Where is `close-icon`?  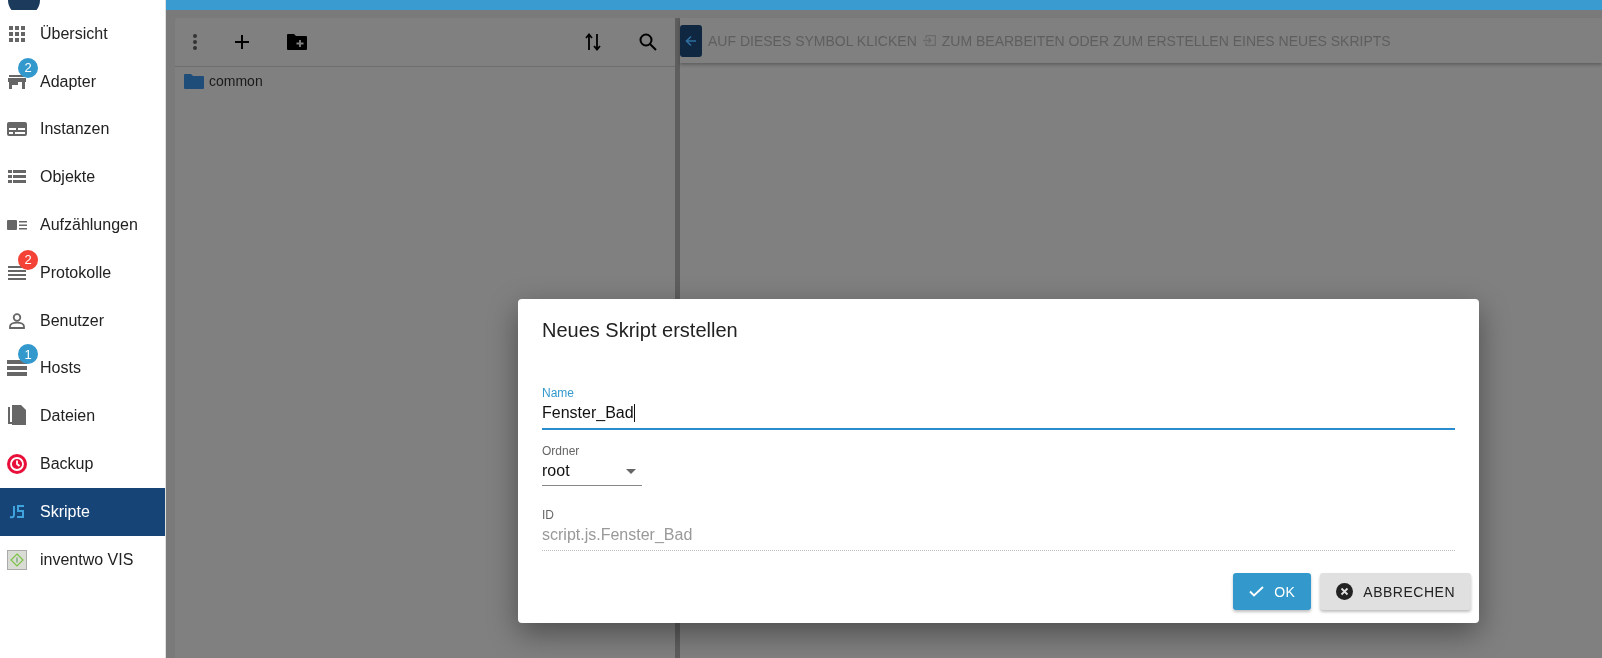 close-icon is located at coordinates (1345, 591).